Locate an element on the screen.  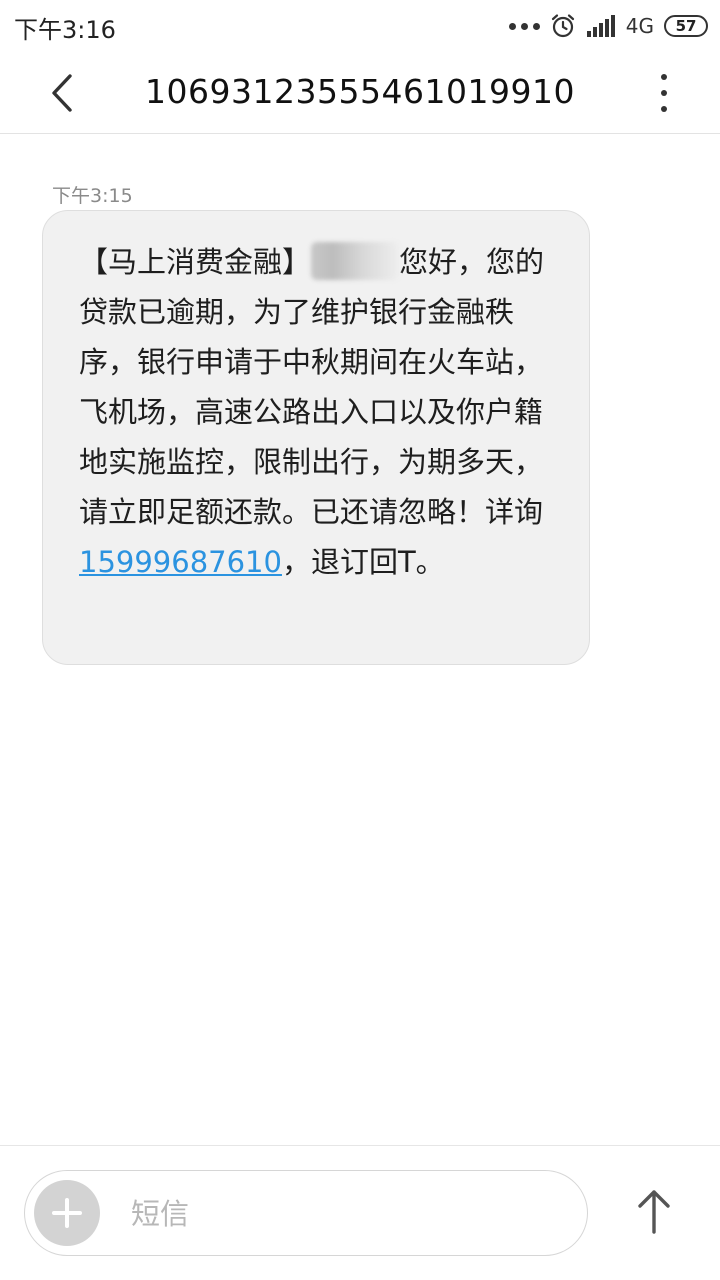
battery-level: 57 is located at coordinates (686, 26).